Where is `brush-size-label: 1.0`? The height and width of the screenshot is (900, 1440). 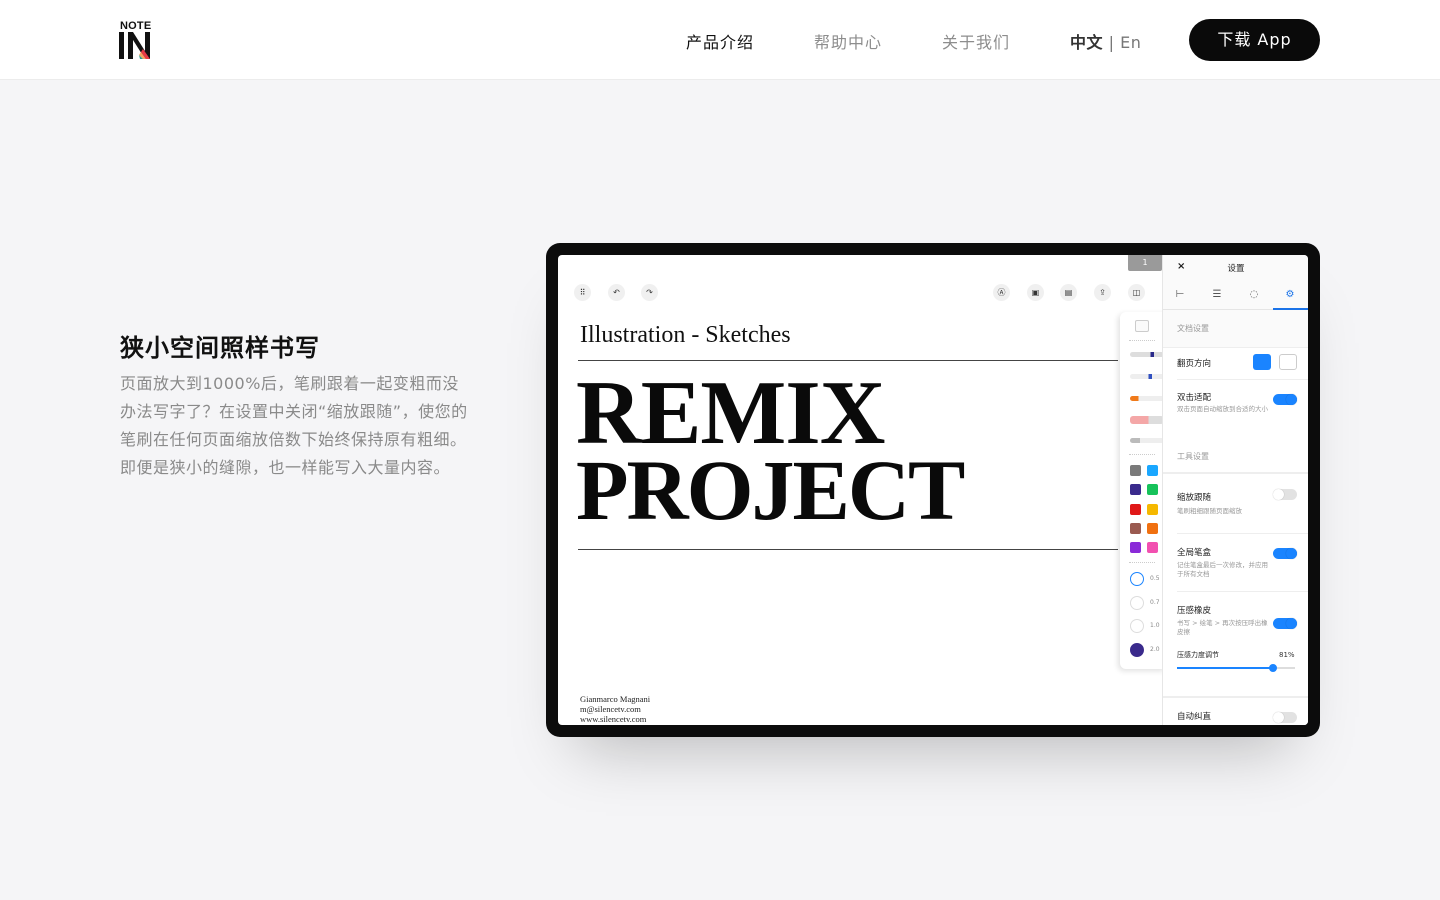
brush-size-label: 1.0 is located at coordinates (1155, 625).